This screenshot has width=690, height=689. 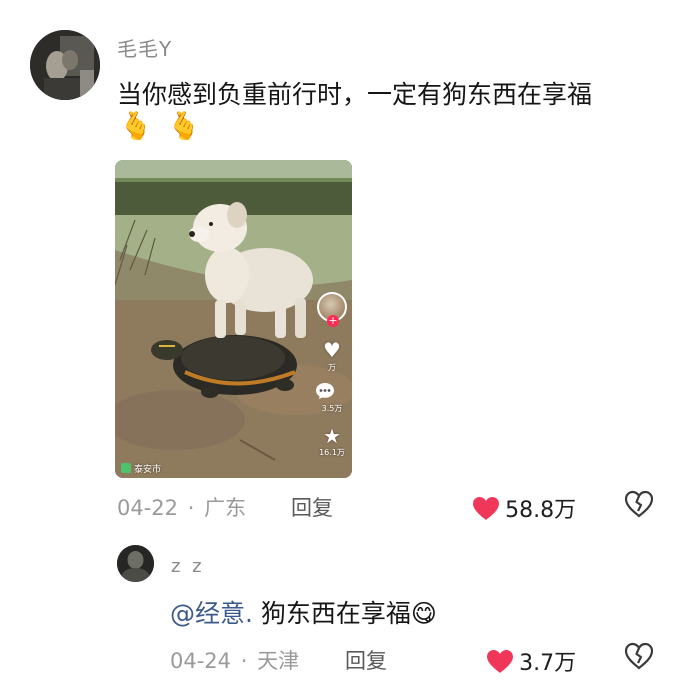 I want to click on follow-plus-icon: +, so click(x=333, y=321).